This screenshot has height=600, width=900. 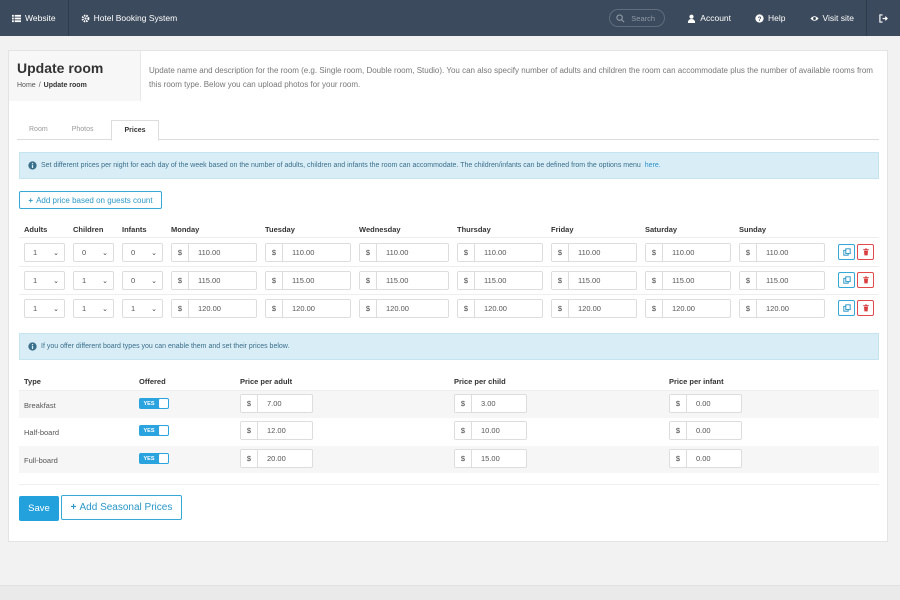 What do you see at coordinates (450, 592) in the screenshot?
I see `page-footer` at bounding box center [450, 592].